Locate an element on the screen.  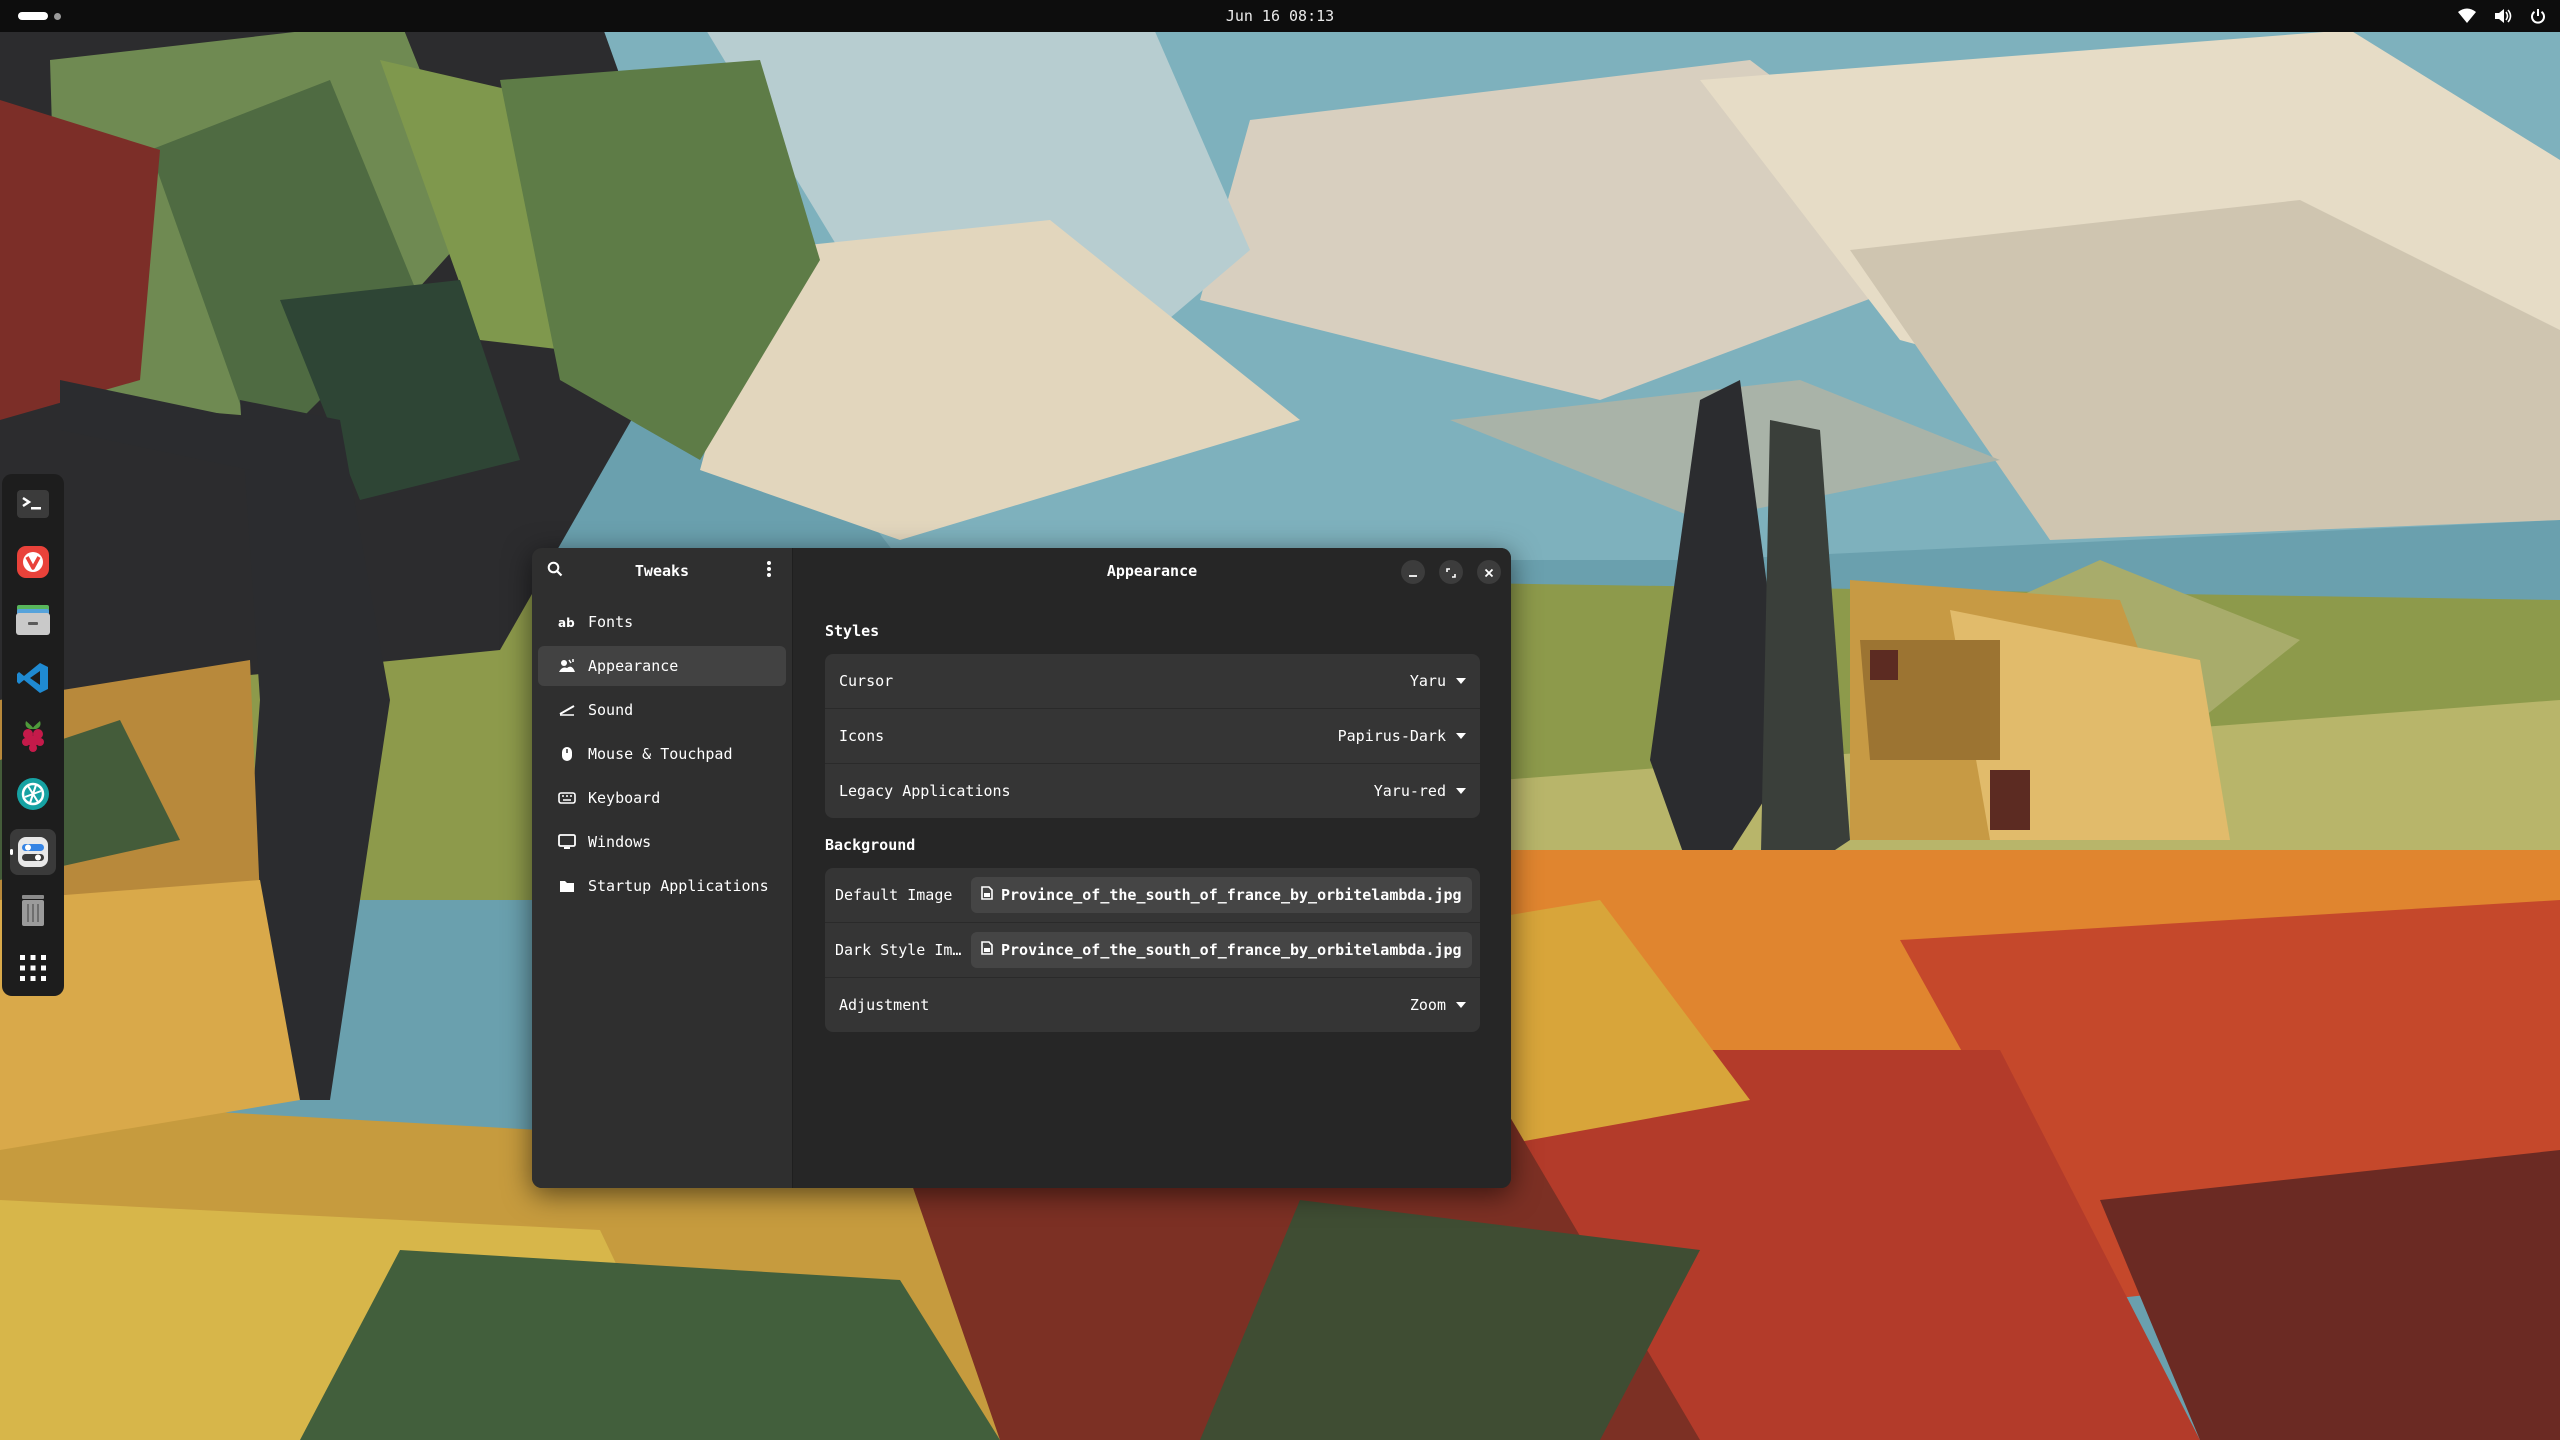
volume-icon is located at coordinates (2503, 16).